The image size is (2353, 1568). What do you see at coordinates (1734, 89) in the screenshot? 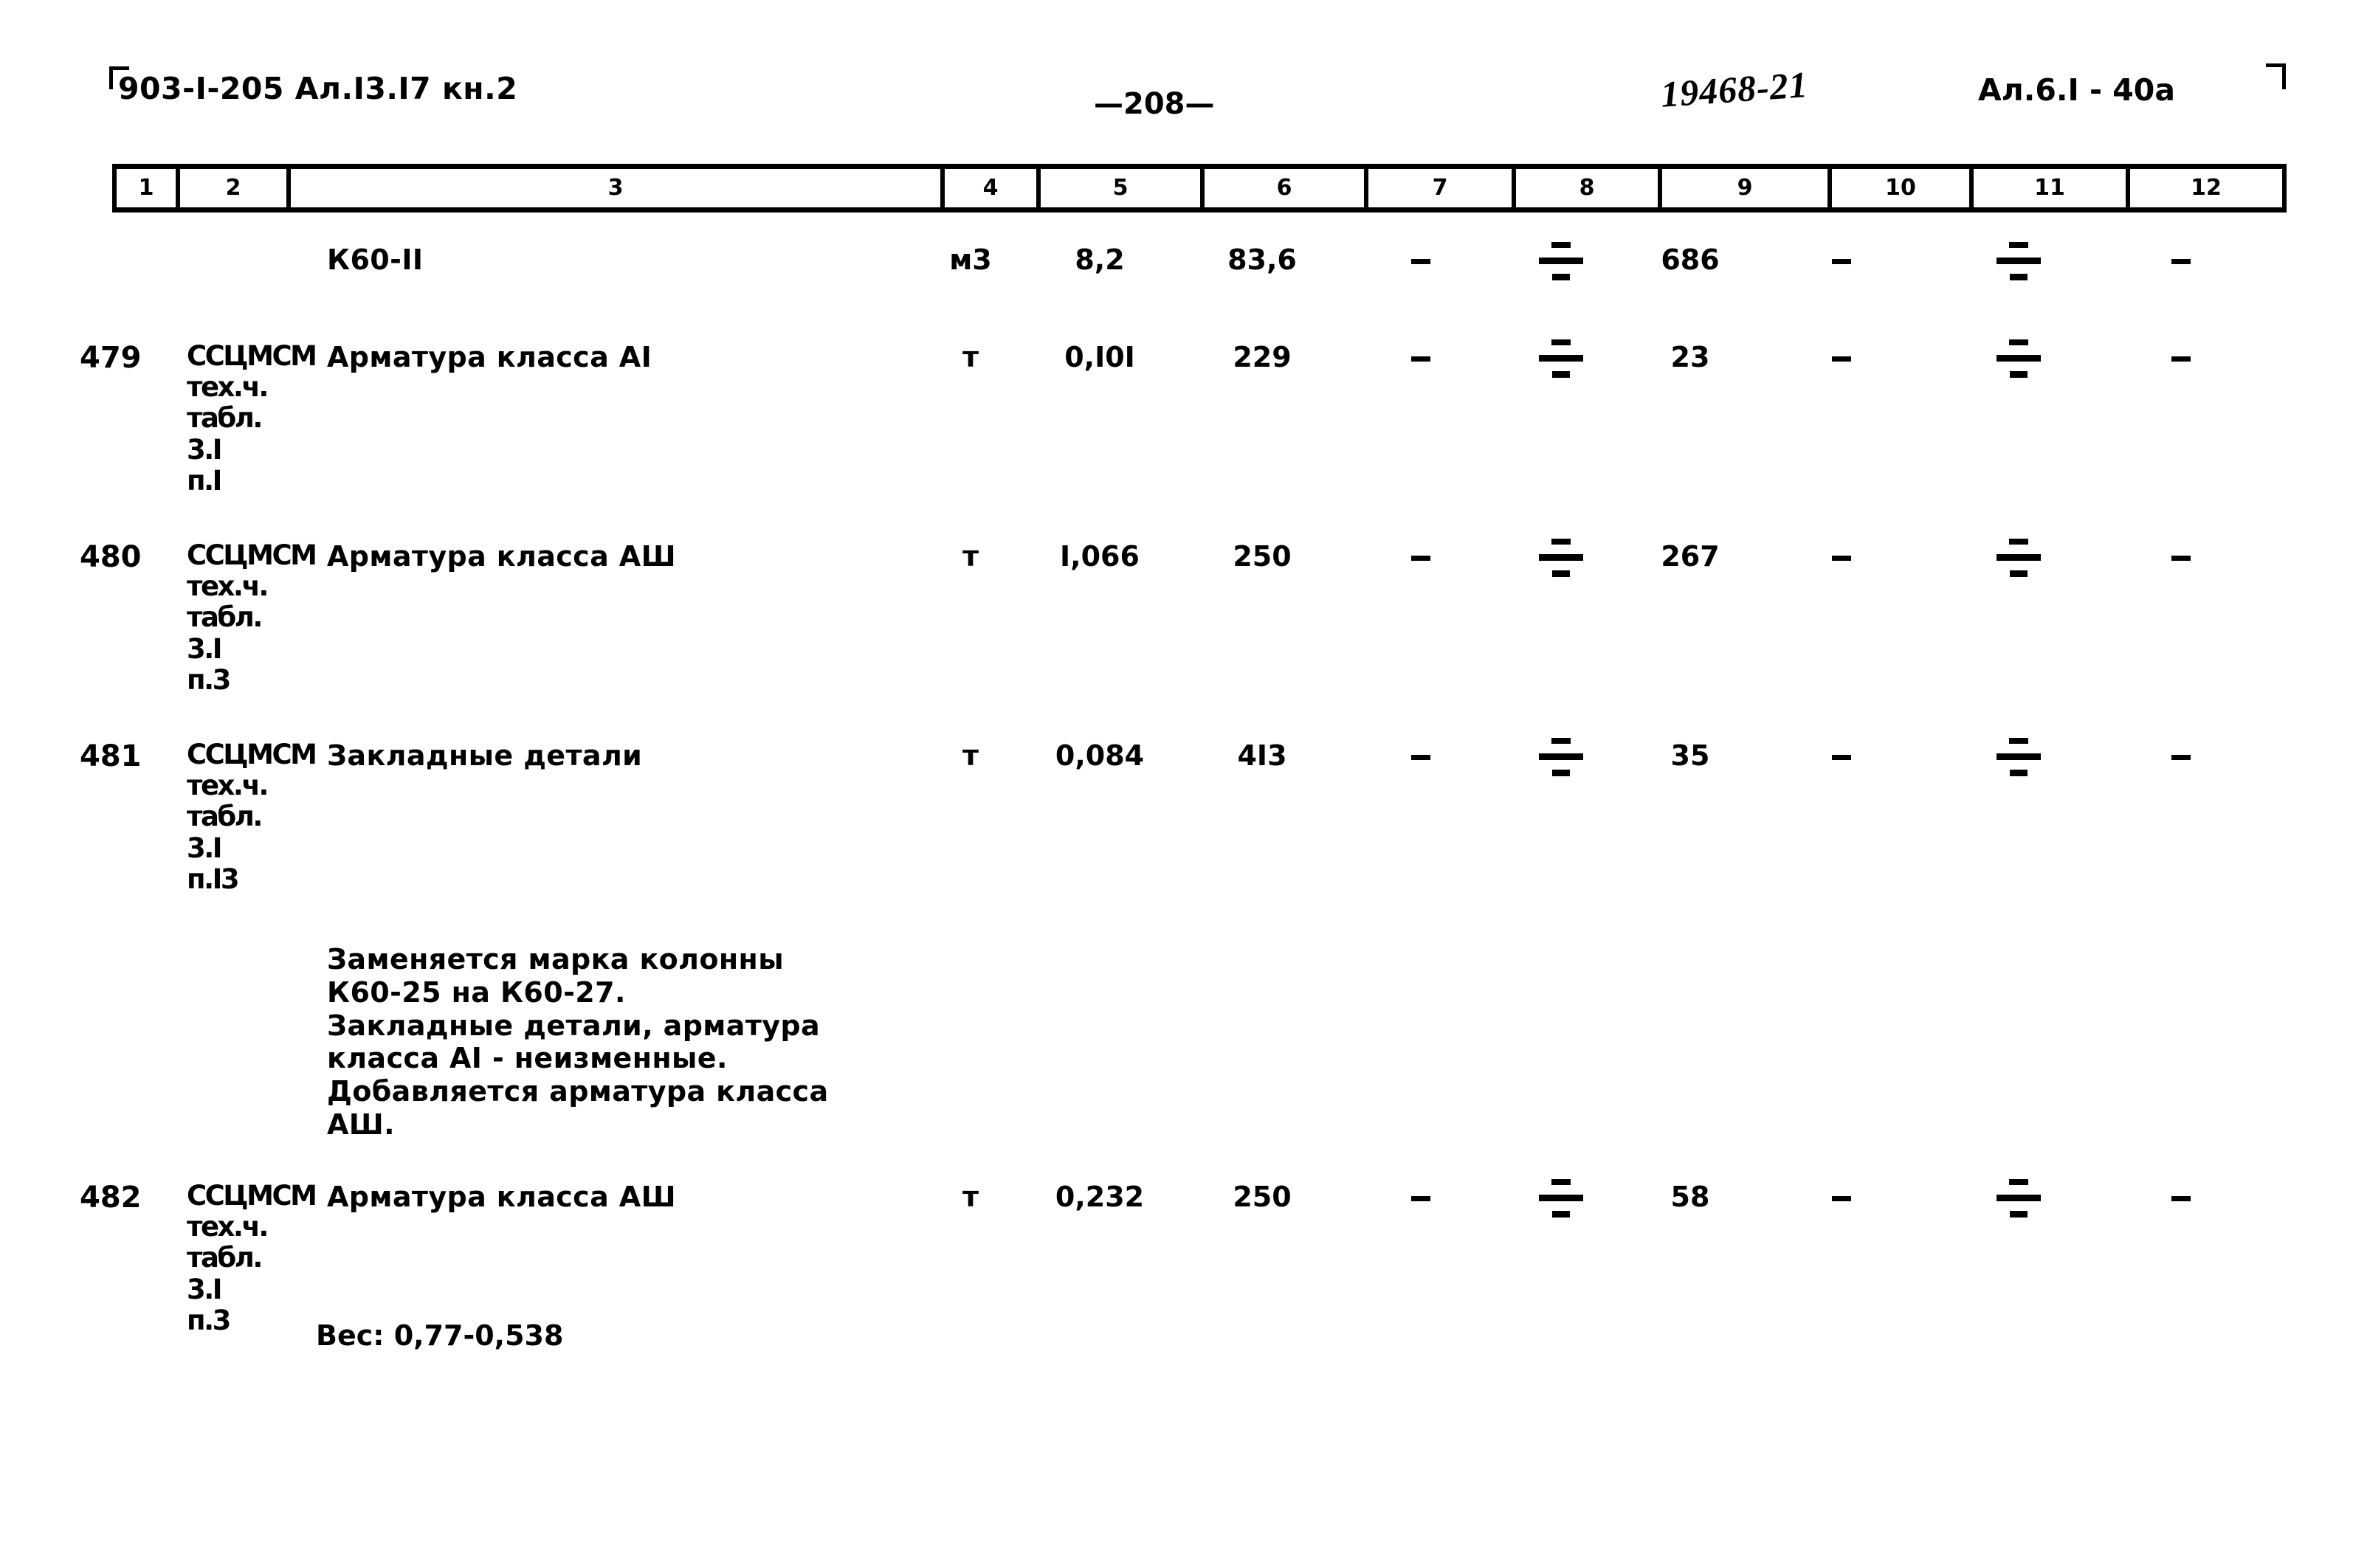
I see `handwritten-stamp-number: 19468-21` at bounding box center [1734, 89].